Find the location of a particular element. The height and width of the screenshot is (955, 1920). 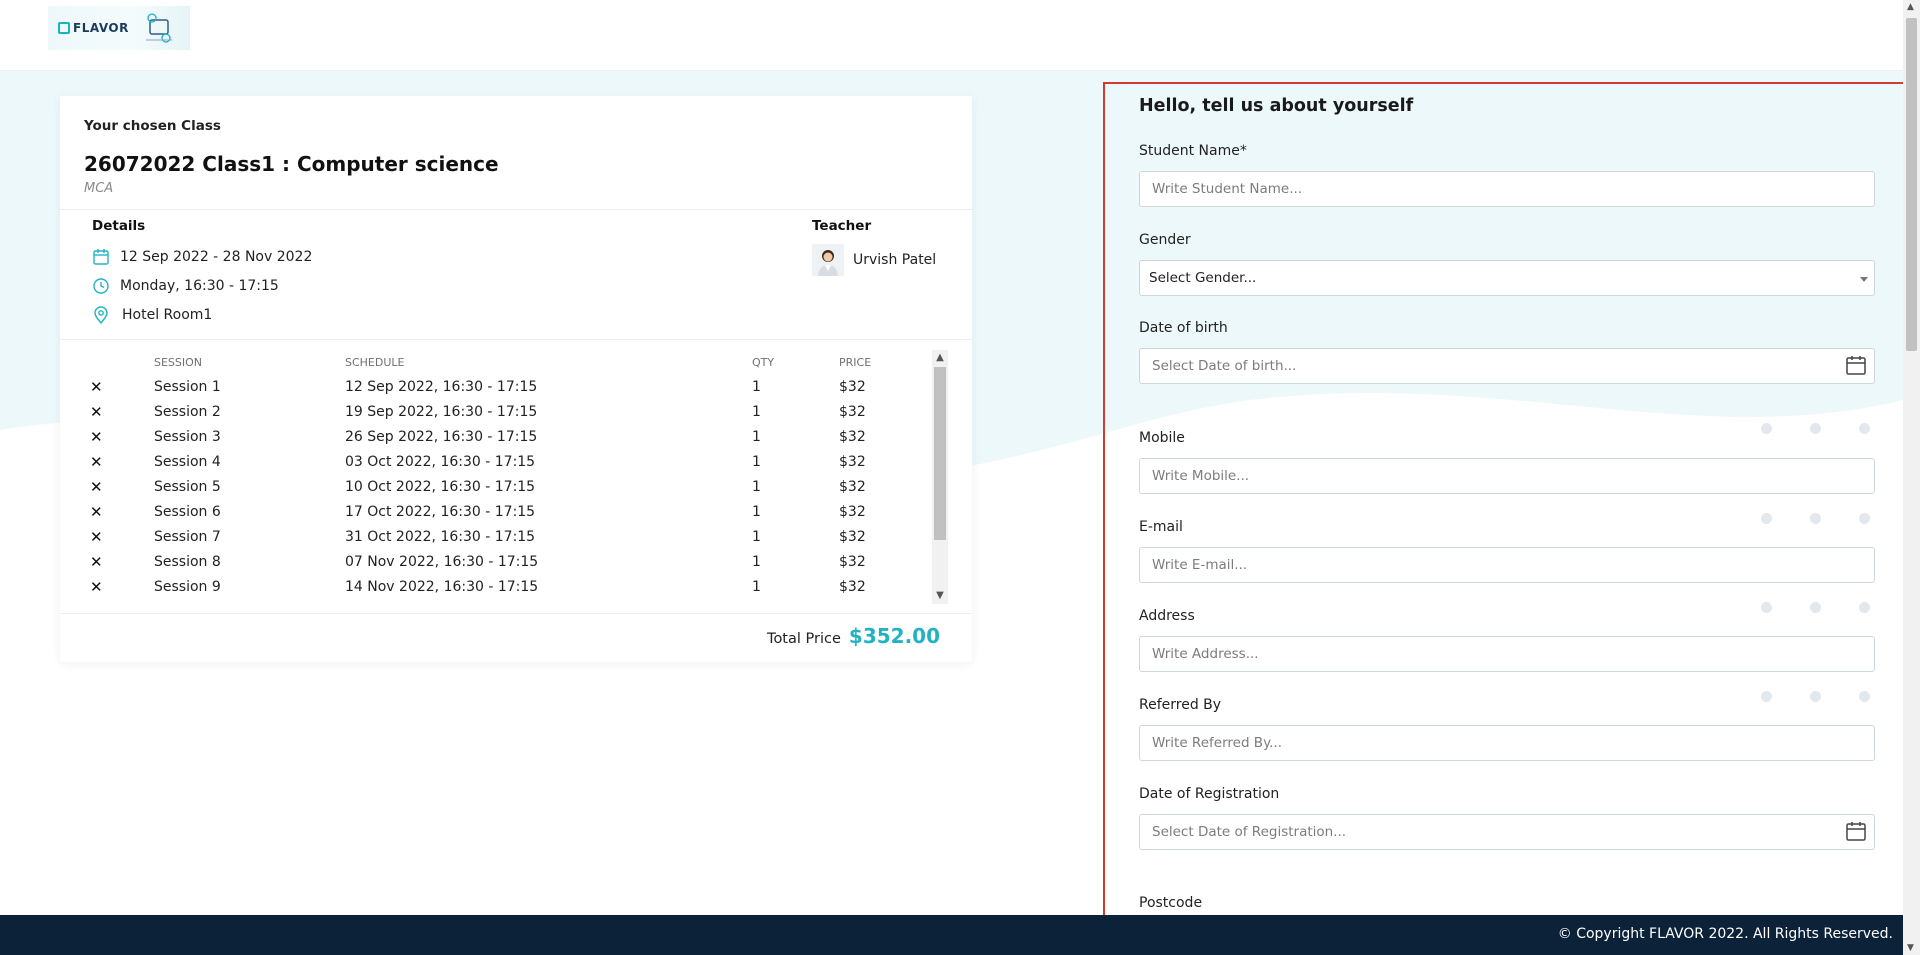

student-name-label: Student Name* is located at coordinates (1193, 151).